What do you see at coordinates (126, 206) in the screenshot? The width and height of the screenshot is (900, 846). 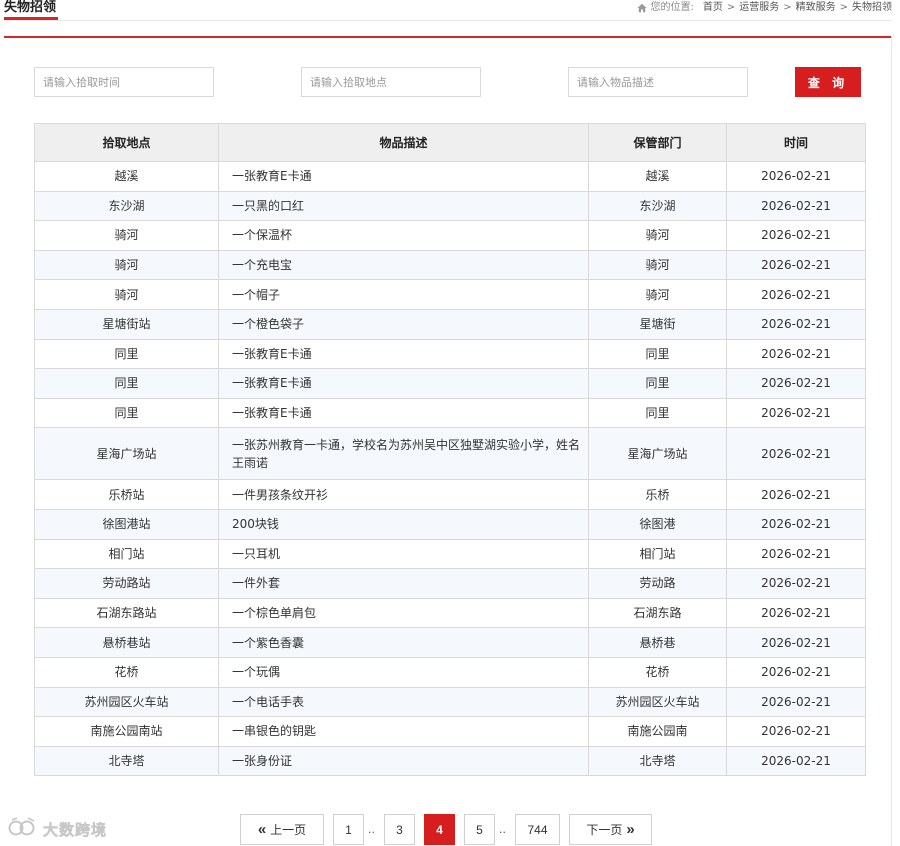 I see `cell-location: 东沙湖` at bounding box center [126, 206].